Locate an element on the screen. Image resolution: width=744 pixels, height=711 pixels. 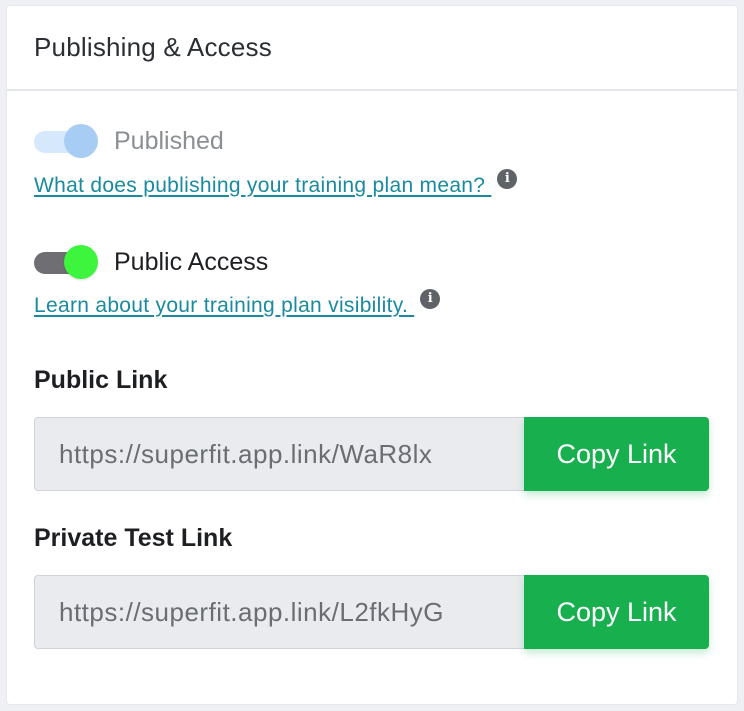
public-access-toggle is located at coordinates (66, 262).